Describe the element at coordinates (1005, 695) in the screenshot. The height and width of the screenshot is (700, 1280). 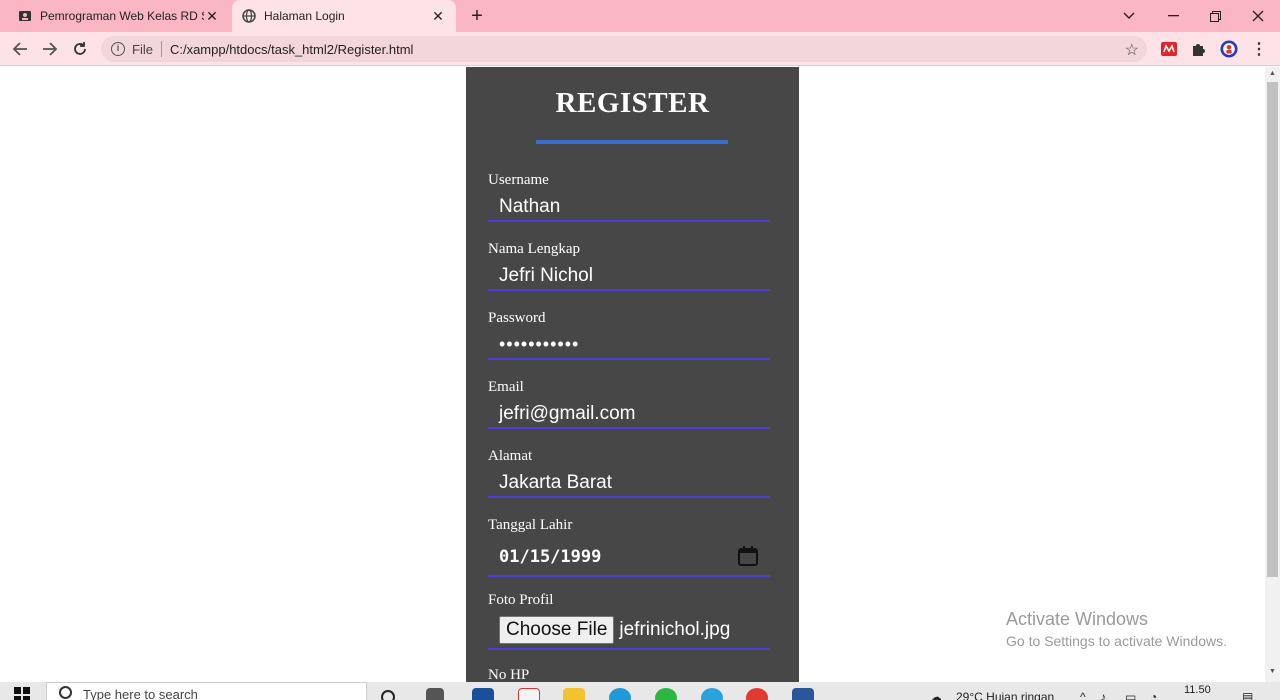
I see `weather-text: 29°C Hujan ringan` at that location.